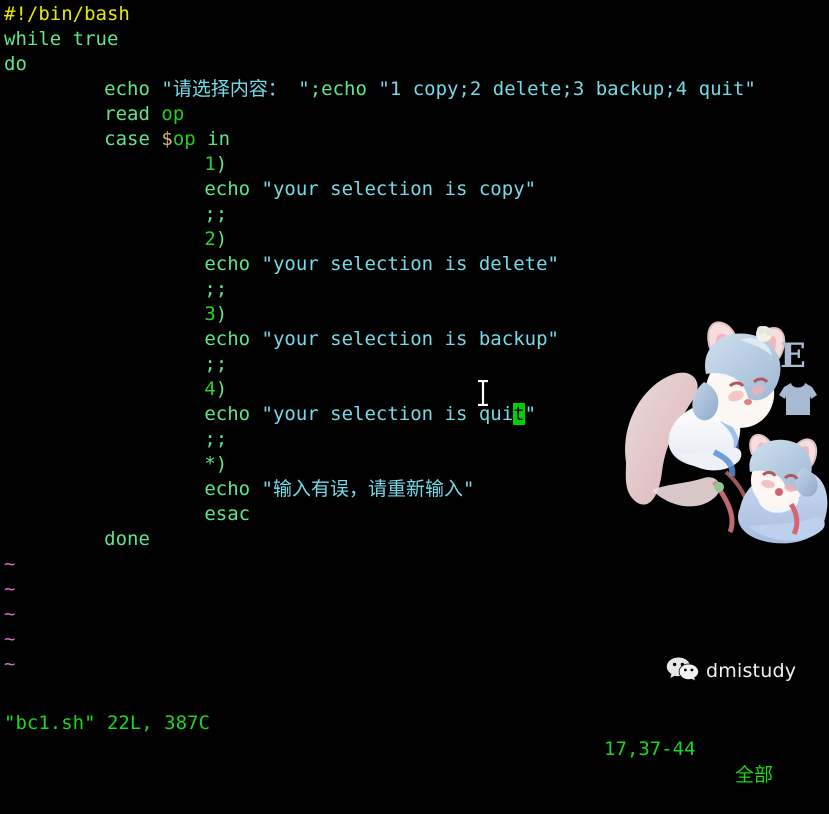 This screenshot has width=829, height=814. What do you see at coordinates (414, 389) in the screenshot?
I see `code-line: 4)` at bounding box center [414, 389].